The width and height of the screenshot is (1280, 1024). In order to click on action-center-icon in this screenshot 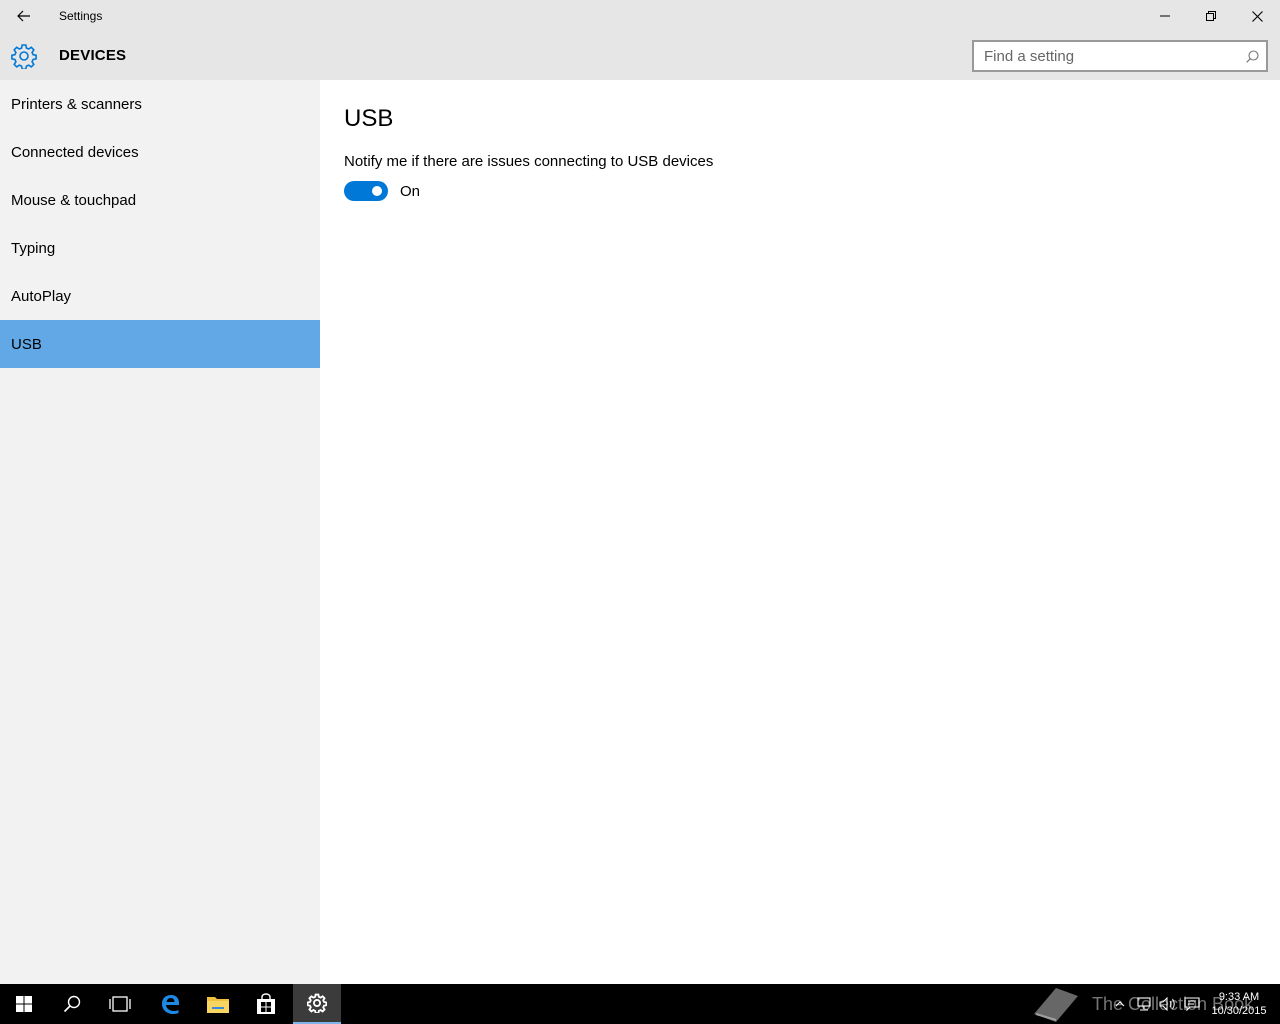, I will do `click(1192, 1004)`.